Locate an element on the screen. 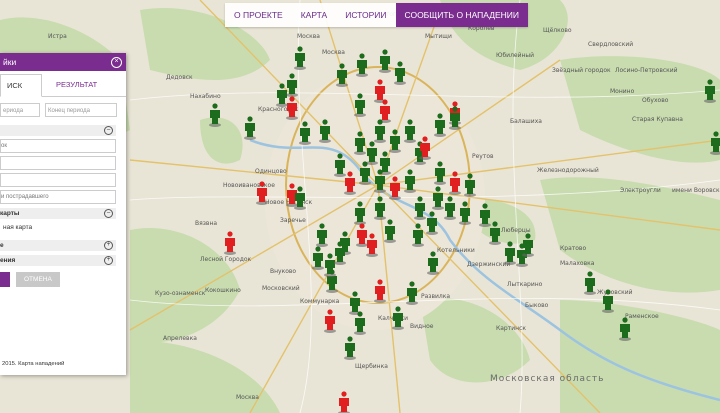 The width and height of the screenshot is (720, 413). nav-stories: ИСТОРИИ is located at coordinates (365, 15).